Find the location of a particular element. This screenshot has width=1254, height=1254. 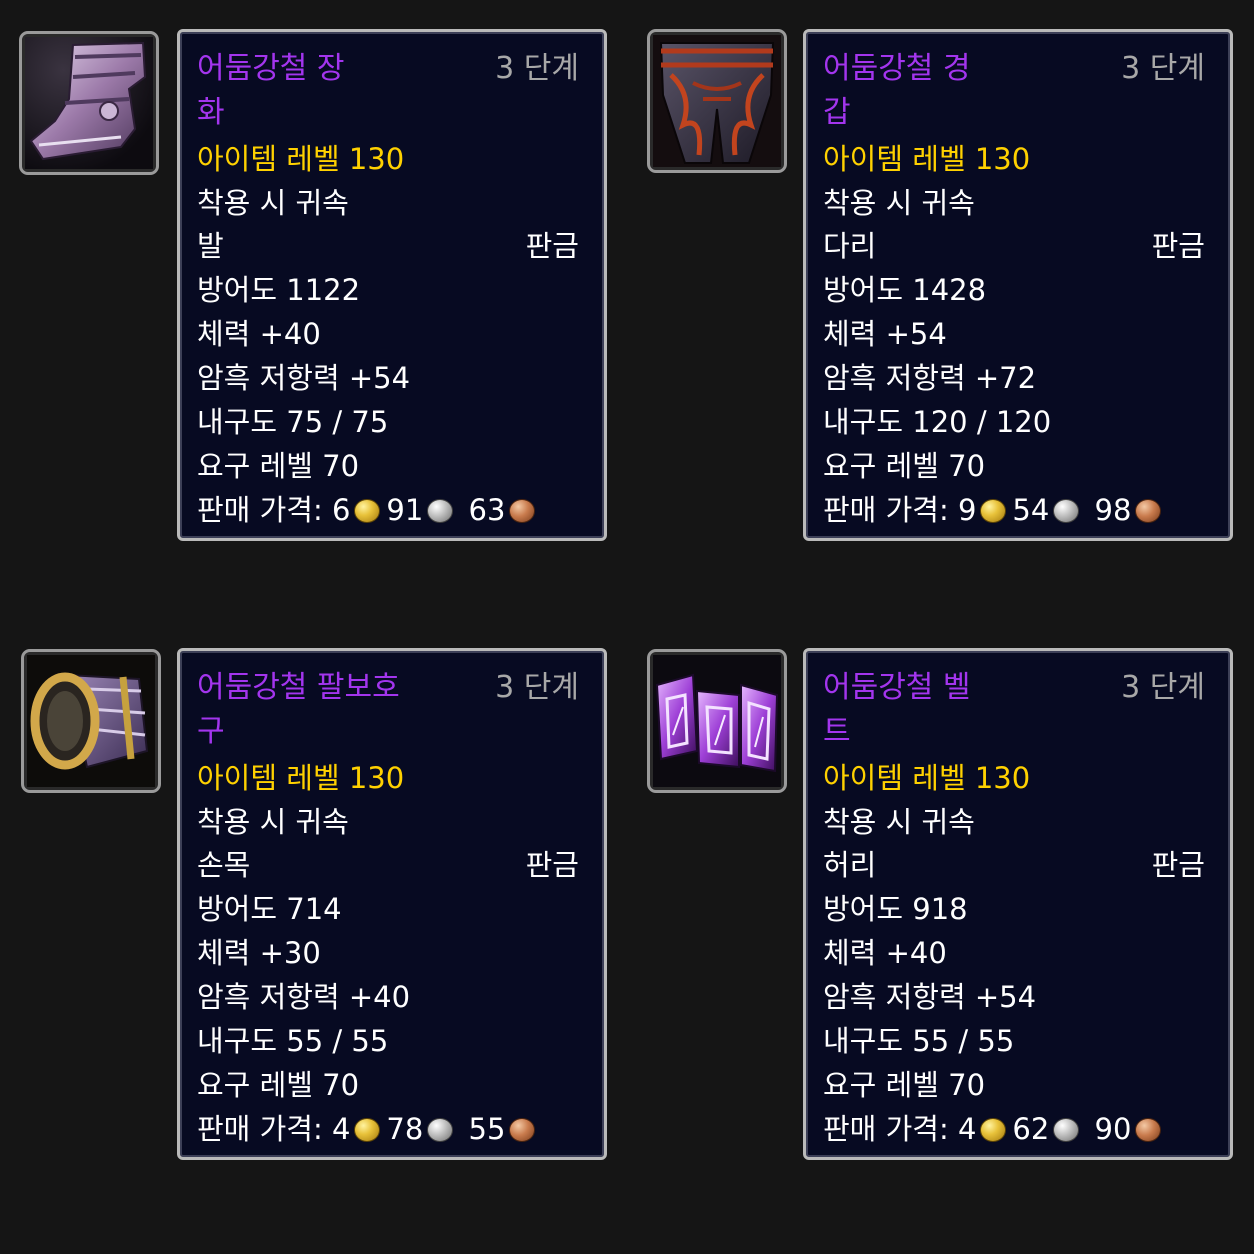

equip-slot: 손목 is located at coordinates (224, 865).